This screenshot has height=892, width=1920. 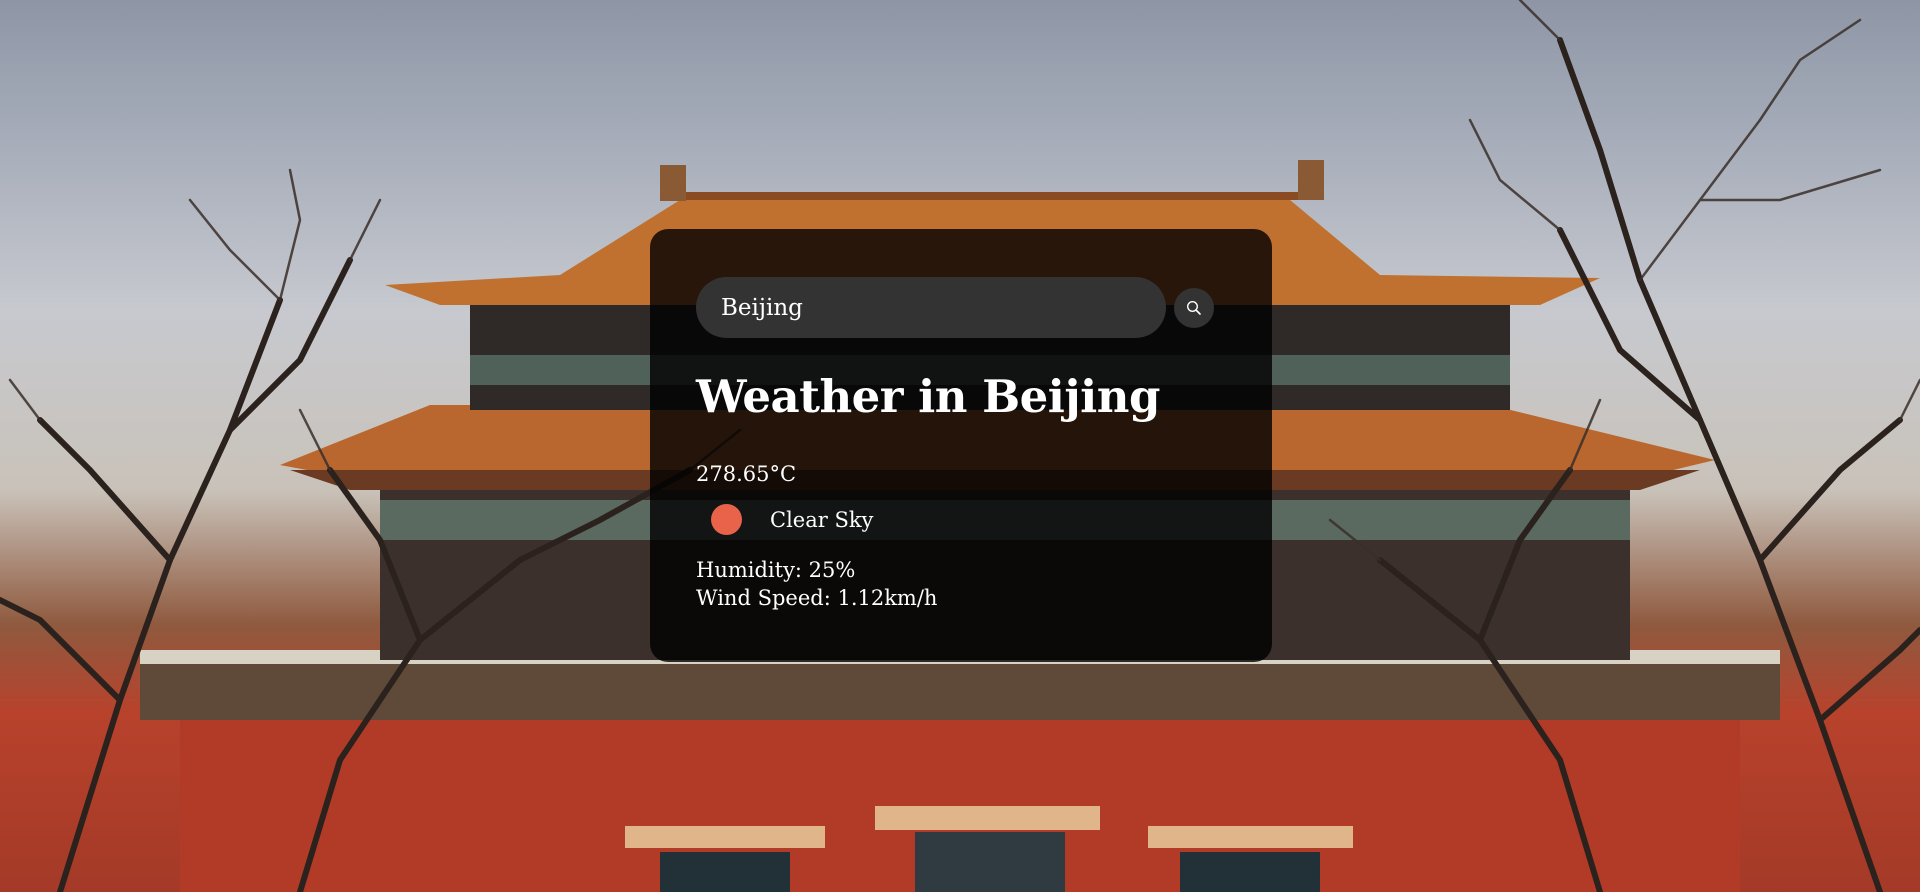 What do you see at coordinates (931, 307) in the screenshot?
I see `search-input` at bounding box center [931, 307].